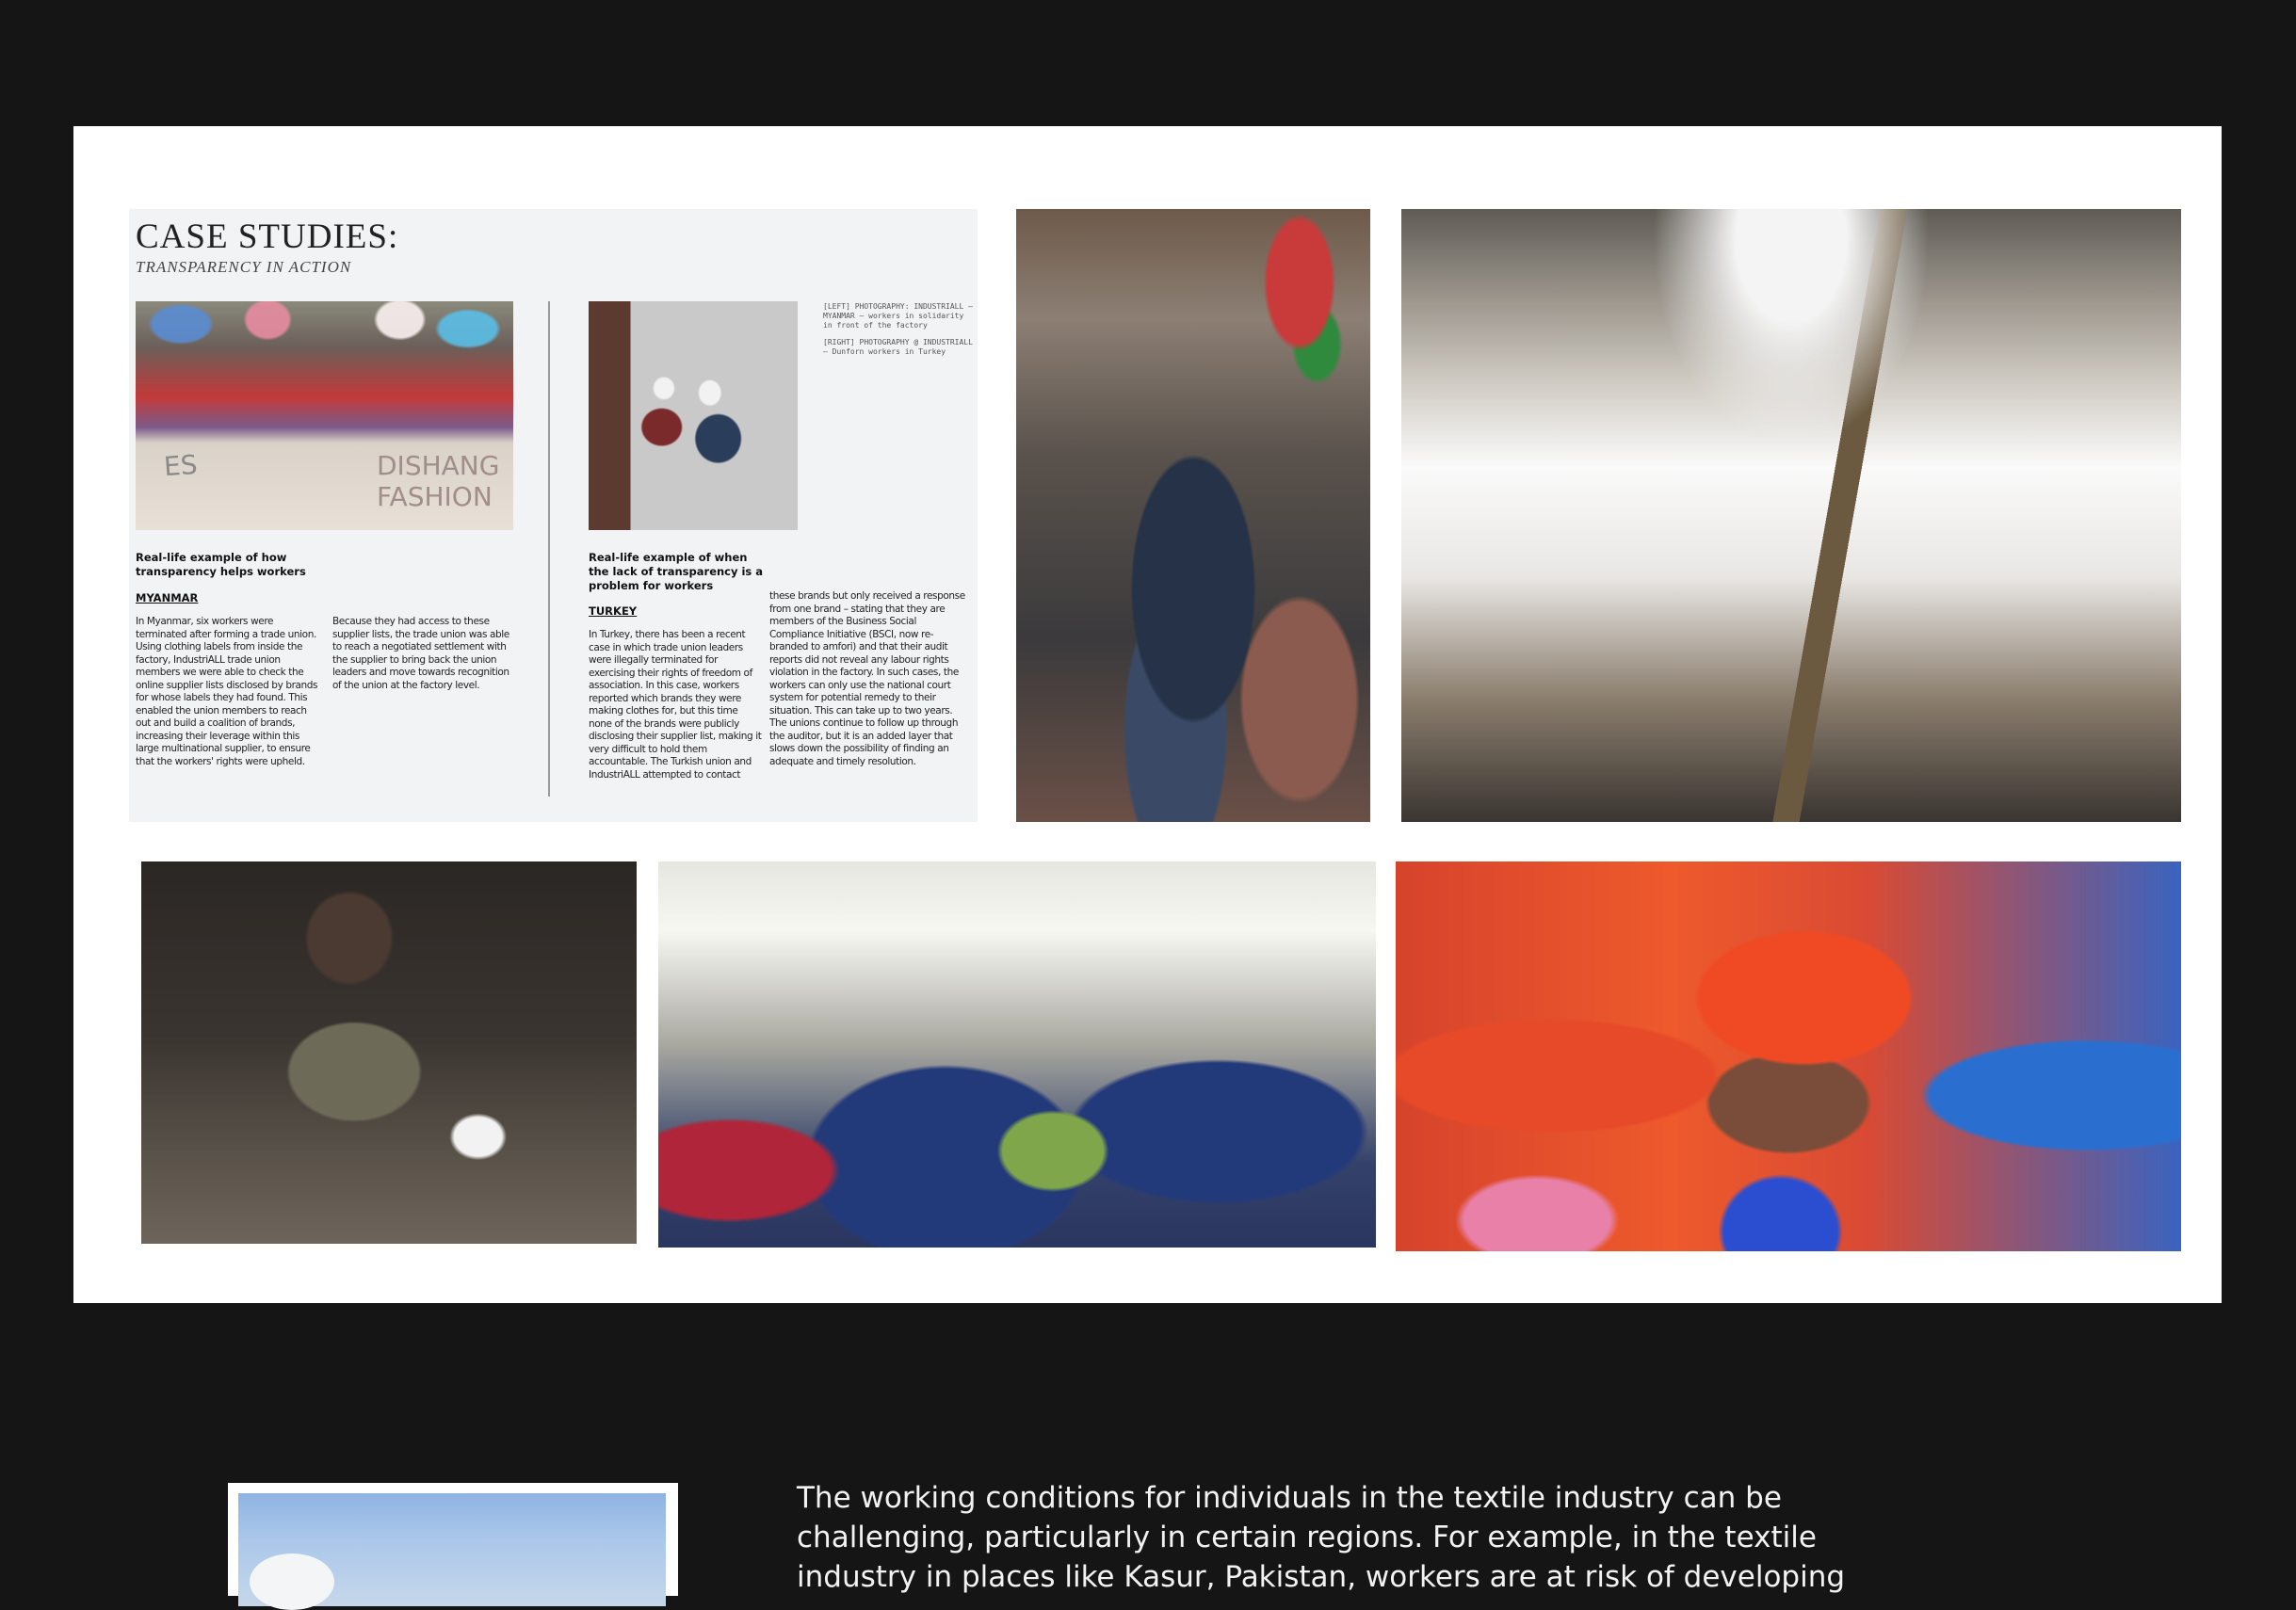 This screenshot has height=1610, width=2296. I want to click on myanmar-tag: MYANMAR, so click(167, 597).